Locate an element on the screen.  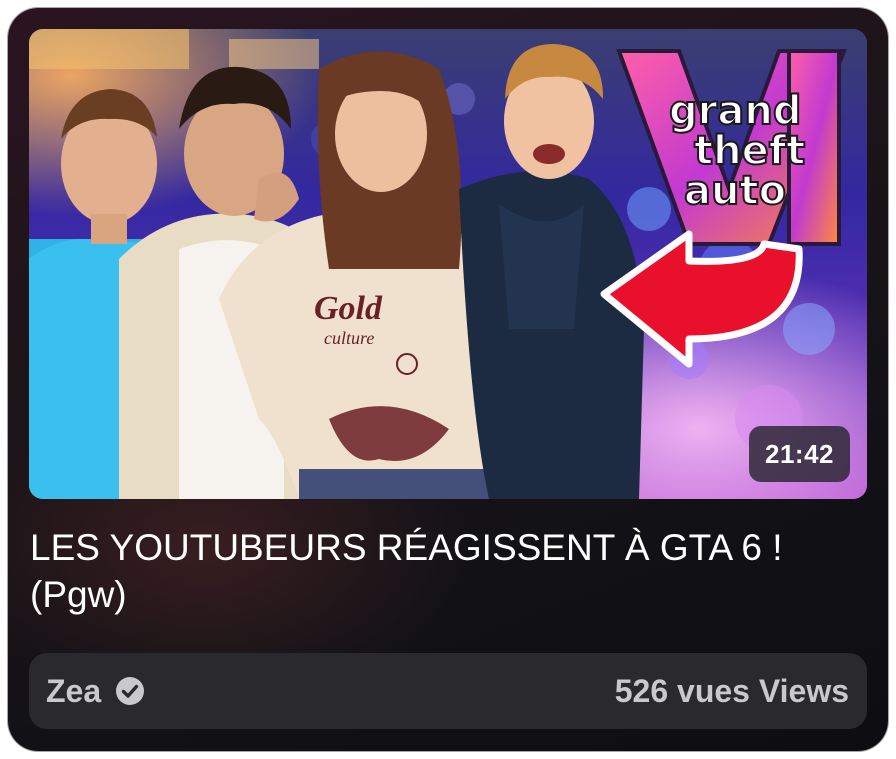
channel-info: Zea is located at coordinates (95, 691).